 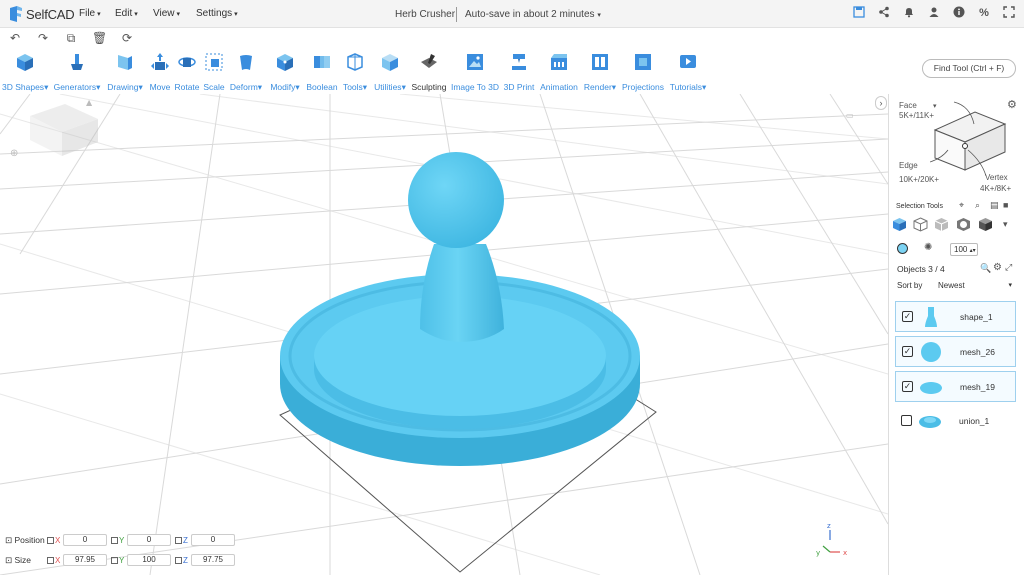 I want to click on tool-modify: Modify▾, so click(x=285, y=72).